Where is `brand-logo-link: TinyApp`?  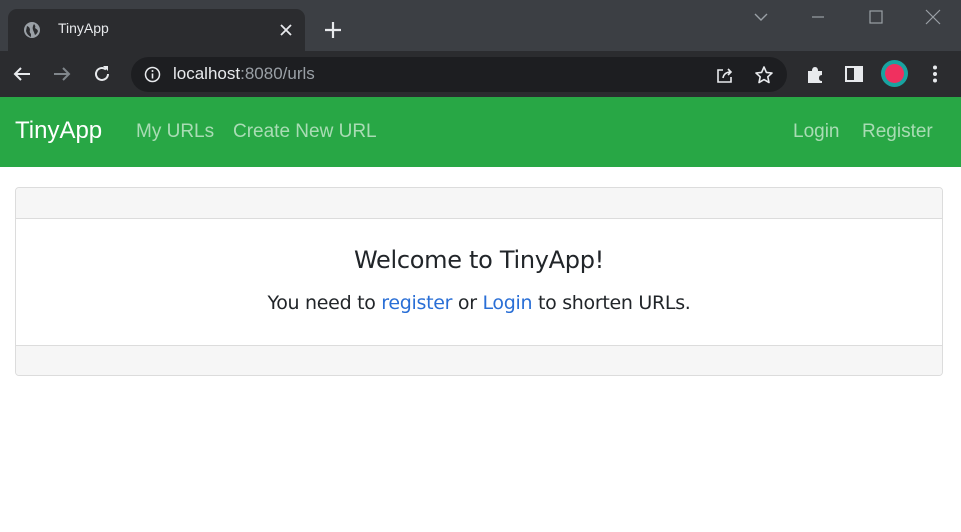
brand-logo-link: TinyApp is located at coordinates (58, 131).